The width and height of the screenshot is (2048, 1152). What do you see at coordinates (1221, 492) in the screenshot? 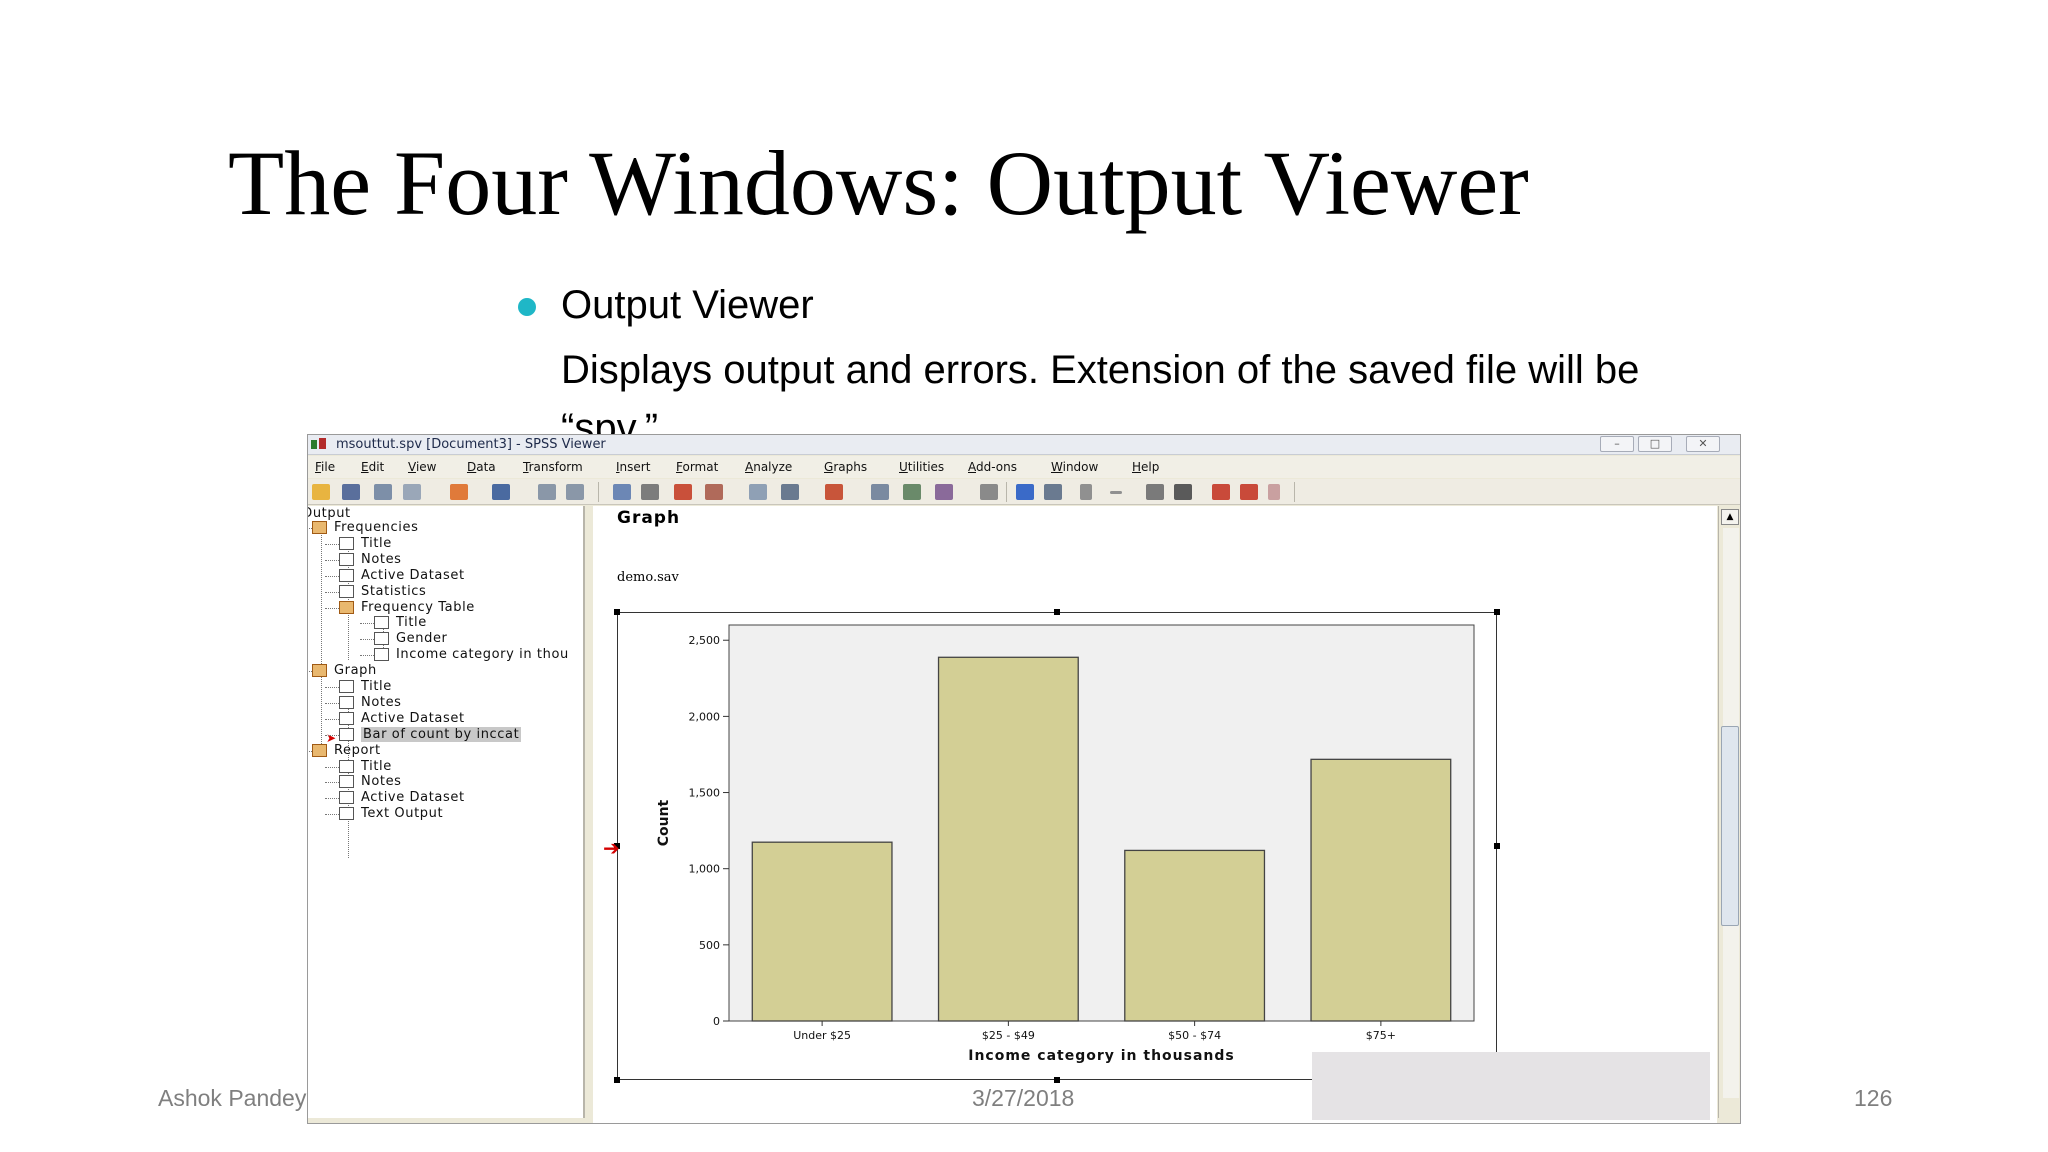
I see `insert-output-icon` at bounding box center [1221, 492].